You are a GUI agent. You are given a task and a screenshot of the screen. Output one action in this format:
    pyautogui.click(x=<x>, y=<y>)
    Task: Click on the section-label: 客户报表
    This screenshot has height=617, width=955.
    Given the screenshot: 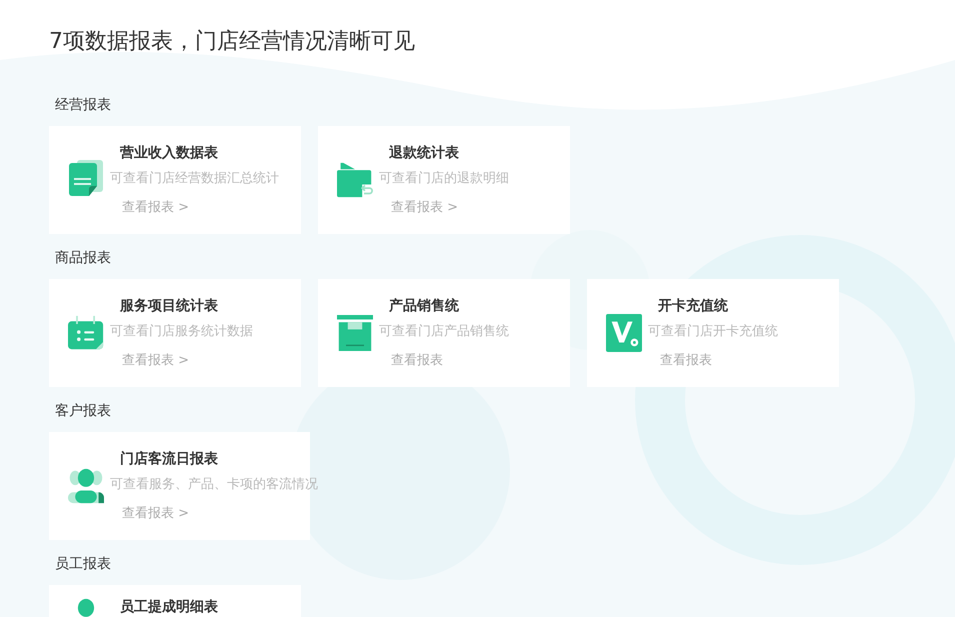 What is the action you would take?
    pyautogui.click(x=83, y=411)
    